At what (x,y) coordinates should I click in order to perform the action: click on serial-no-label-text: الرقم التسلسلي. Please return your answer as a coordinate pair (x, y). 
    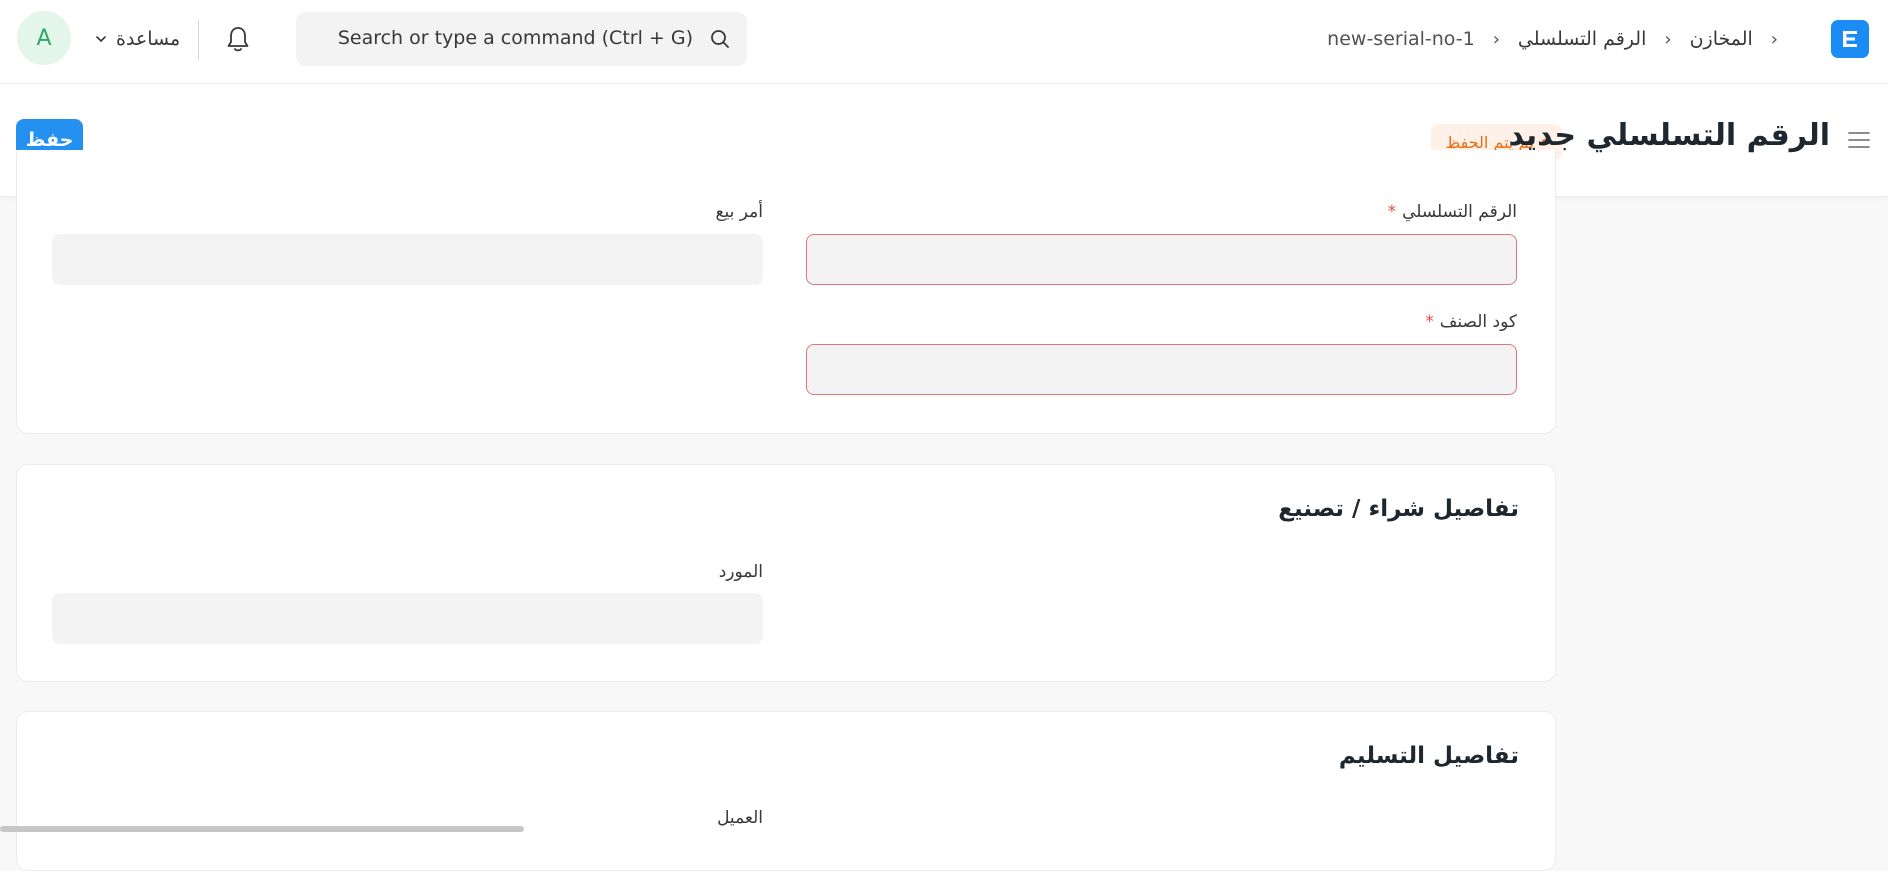
    Looking at the image, I should click on (1459, 212).